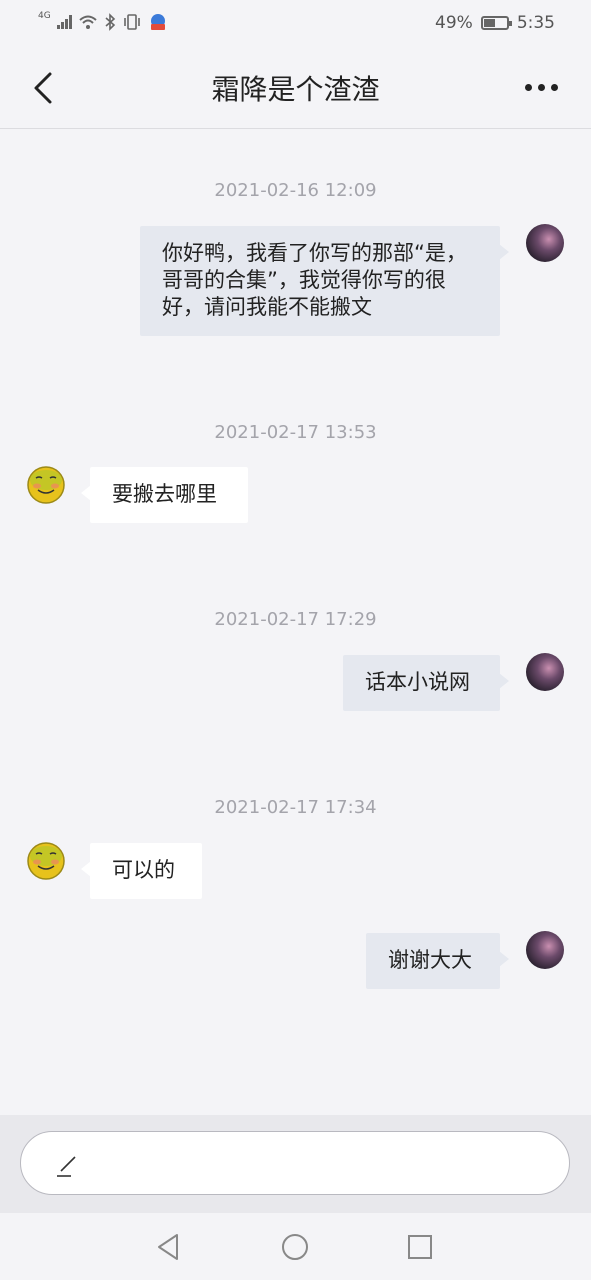 The width and height of the screenshot is (591, 1280). What do you see at coordinates (295, 619) in the screenshot?
I see `message-timestamp: 2021-02-17 17:29` at bounding box center [295, 619].